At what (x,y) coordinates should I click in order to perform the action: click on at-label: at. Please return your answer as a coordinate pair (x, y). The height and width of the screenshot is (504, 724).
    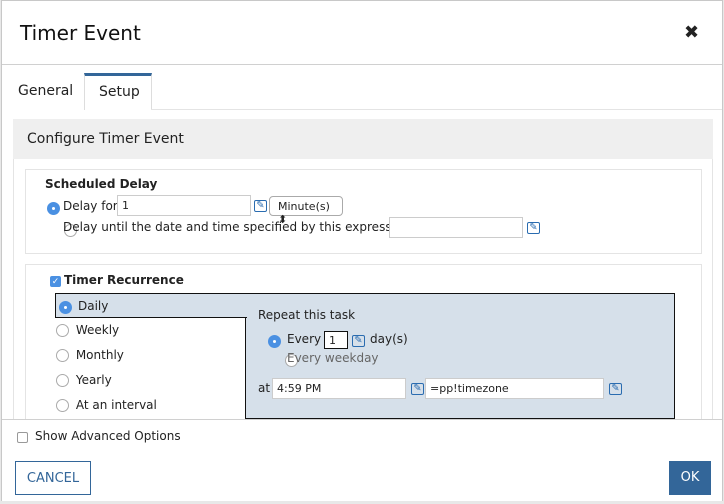
    Looking at the image, I should click on (264, 388).